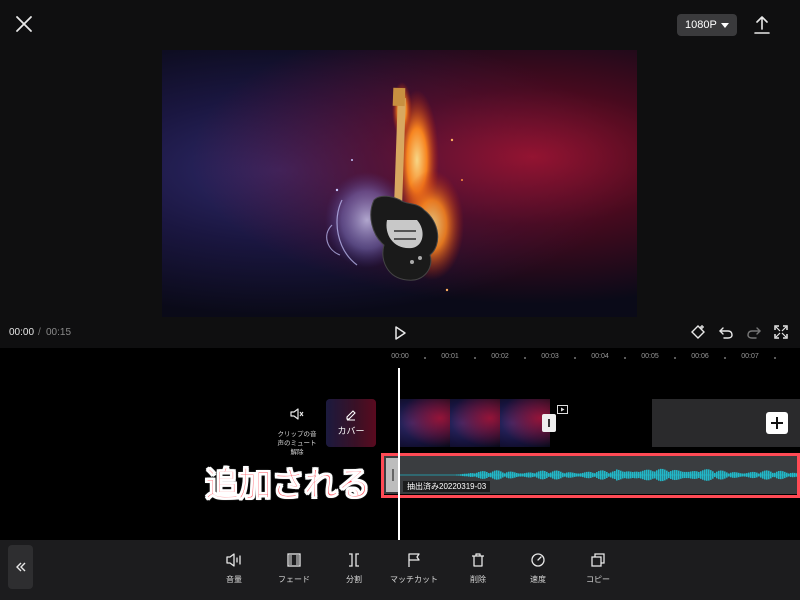 The height and width of the screenshot is (600, 800). What do you see at coordinates (500, 356) in the screenshot?
I see `ruler-tick-label: 00:02` at bounding box center [500, 356].